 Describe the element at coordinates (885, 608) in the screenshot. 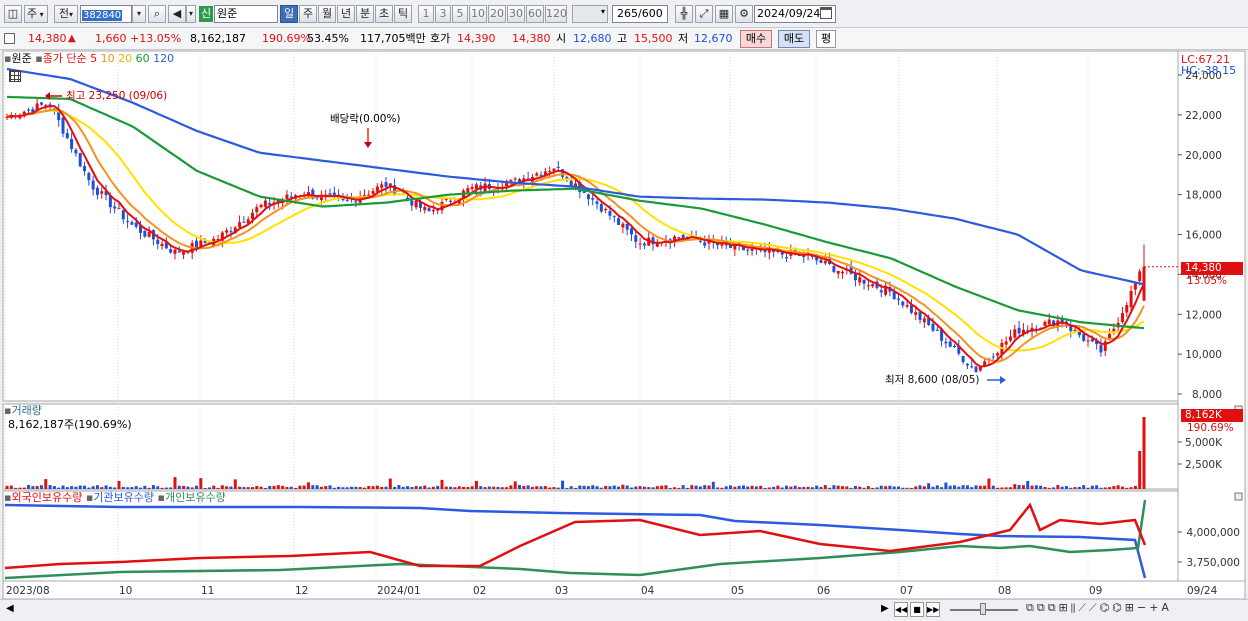

I see `scroll-right-icon: ▶` at that location.